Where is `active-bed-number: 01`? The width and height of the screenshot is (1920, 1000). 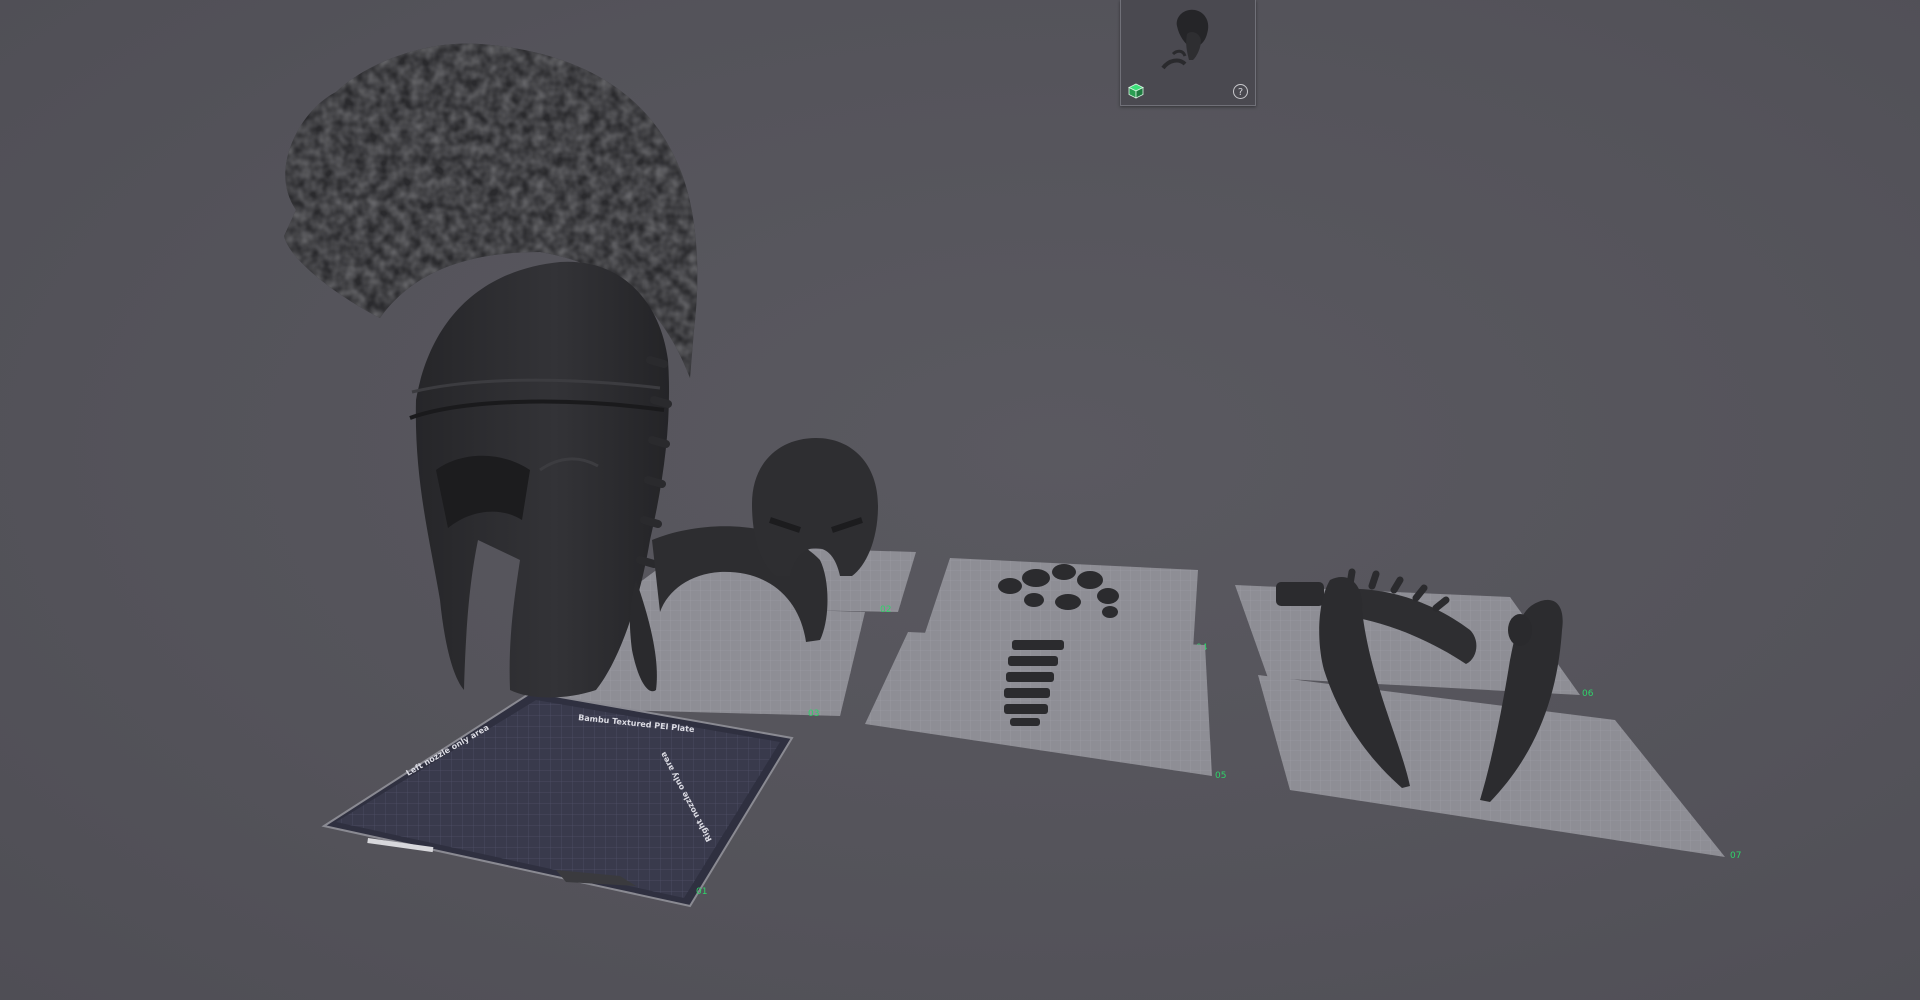 active-bed-number: 01 is located at coordinates (701, 892).